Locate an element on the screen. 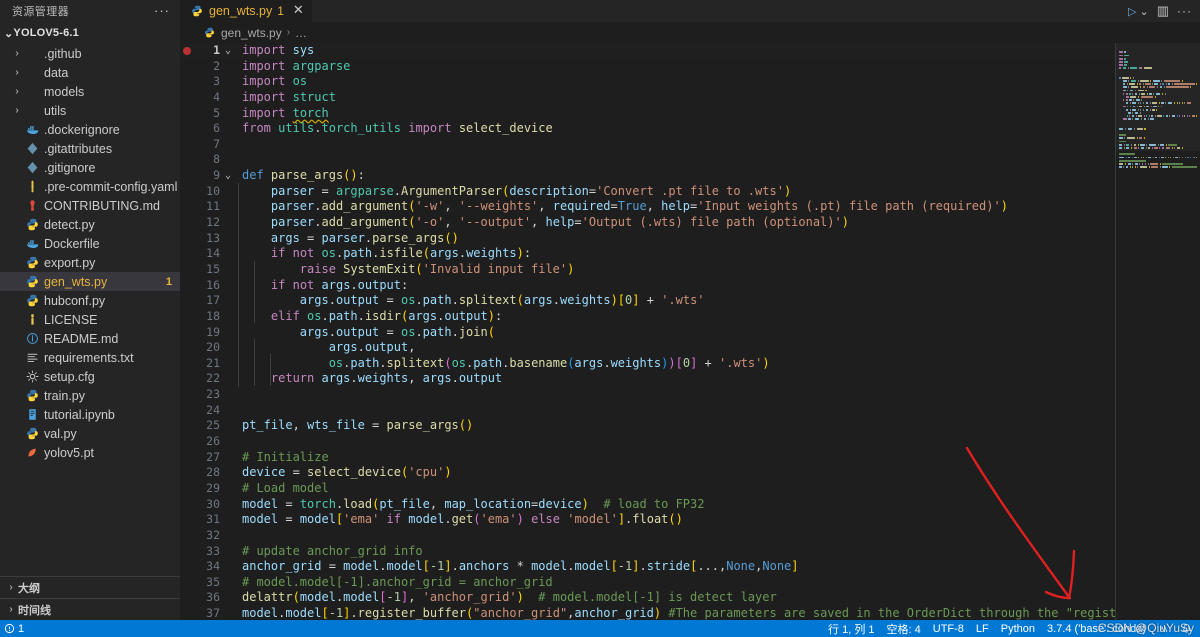 The height and width of the screenshot is (637, 1200). code-line: 25 pt_file, wts_file = parse_args() is located at coordinates (648, 426).